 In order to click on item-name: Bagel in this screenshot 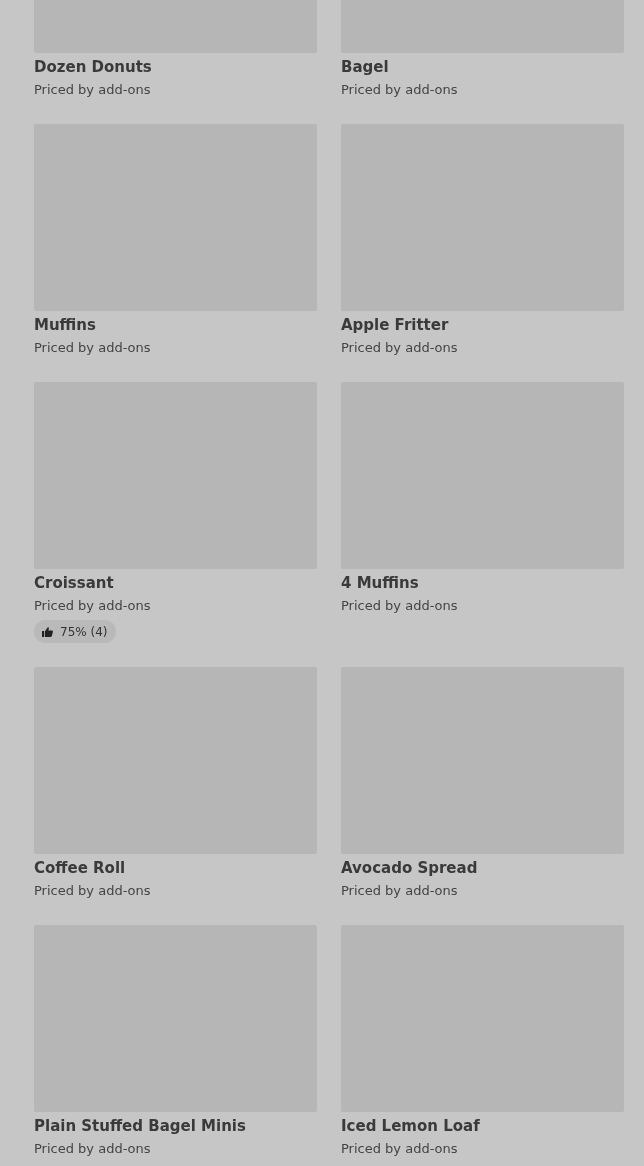, I will do `click(365, 67)`.